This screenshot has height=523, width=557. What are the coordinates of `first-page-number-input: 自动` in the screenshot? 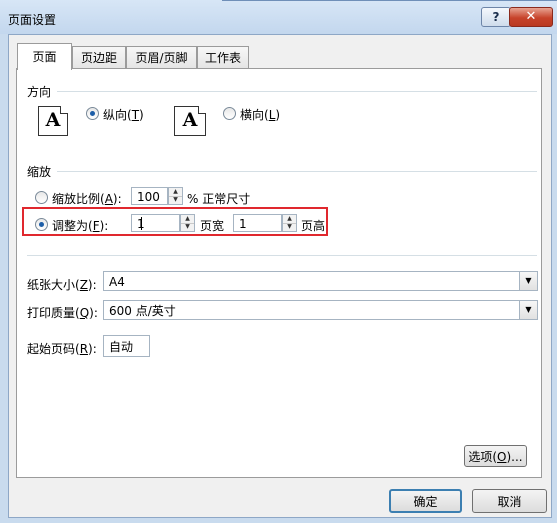 It's located at (126, 346).